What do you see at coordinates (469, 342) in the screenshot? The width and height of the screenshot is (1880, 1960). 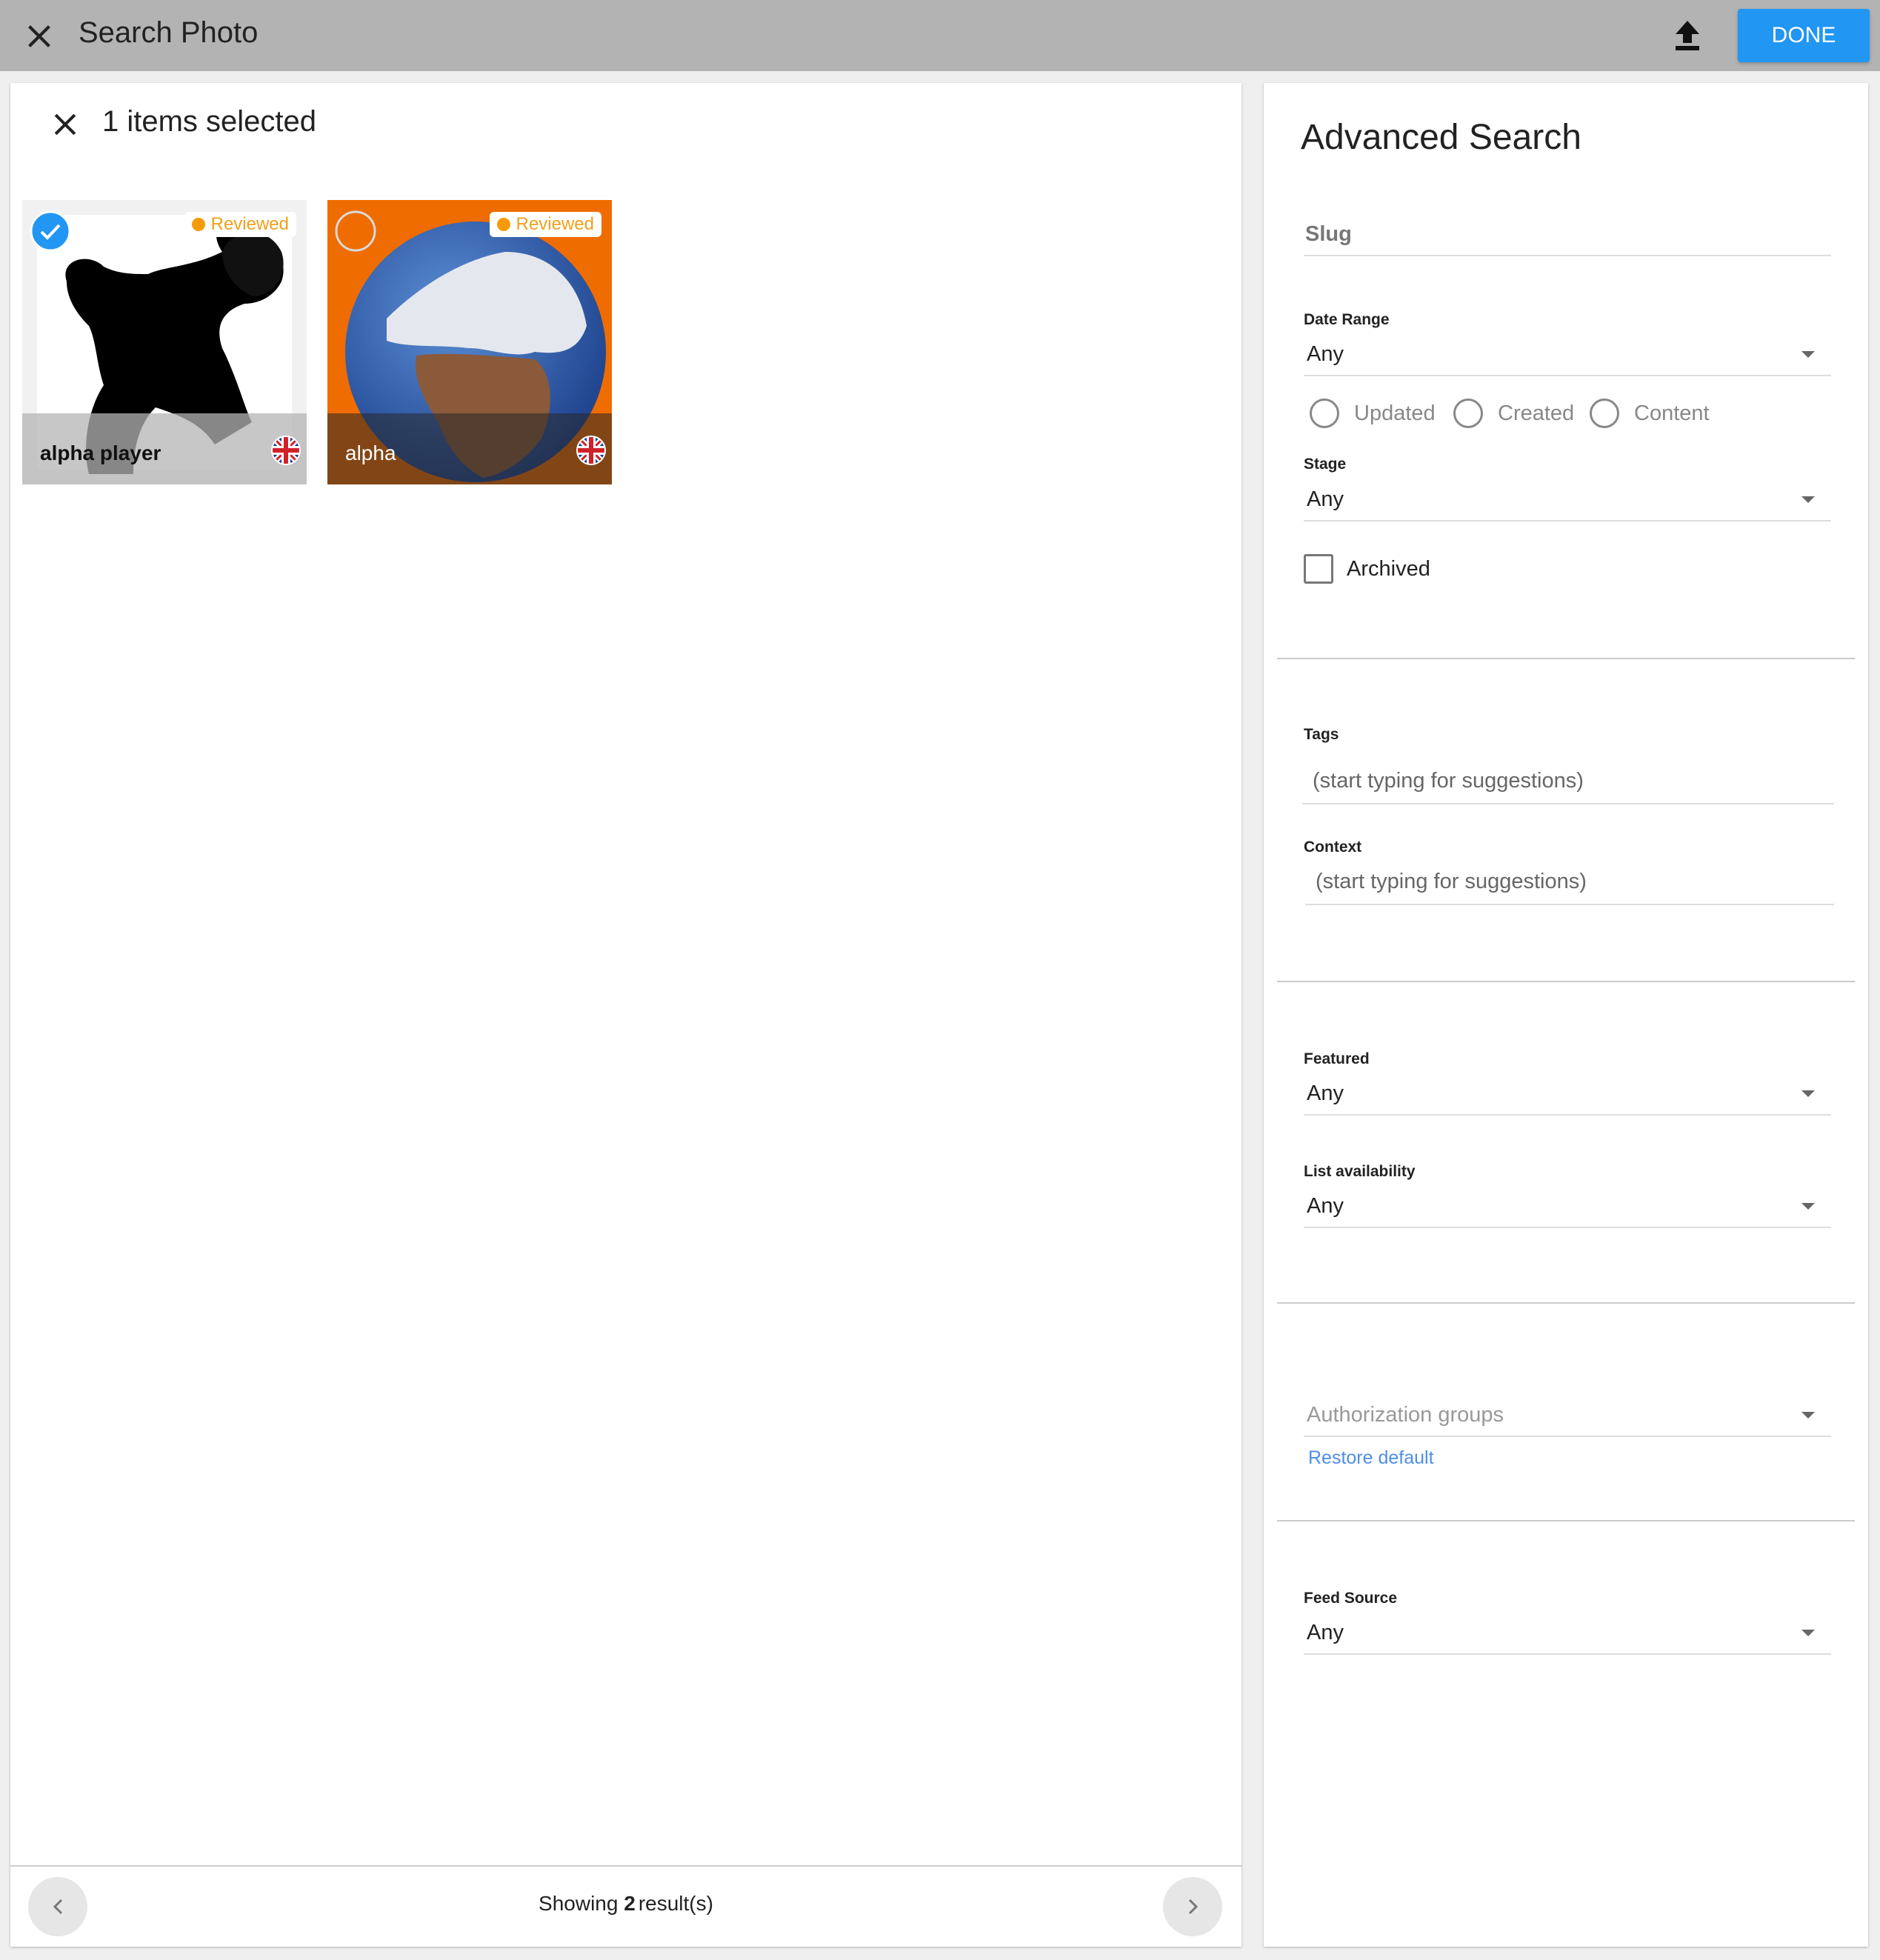 I see `result-card: alpha Reviewed` at bounding box center [469, 342].